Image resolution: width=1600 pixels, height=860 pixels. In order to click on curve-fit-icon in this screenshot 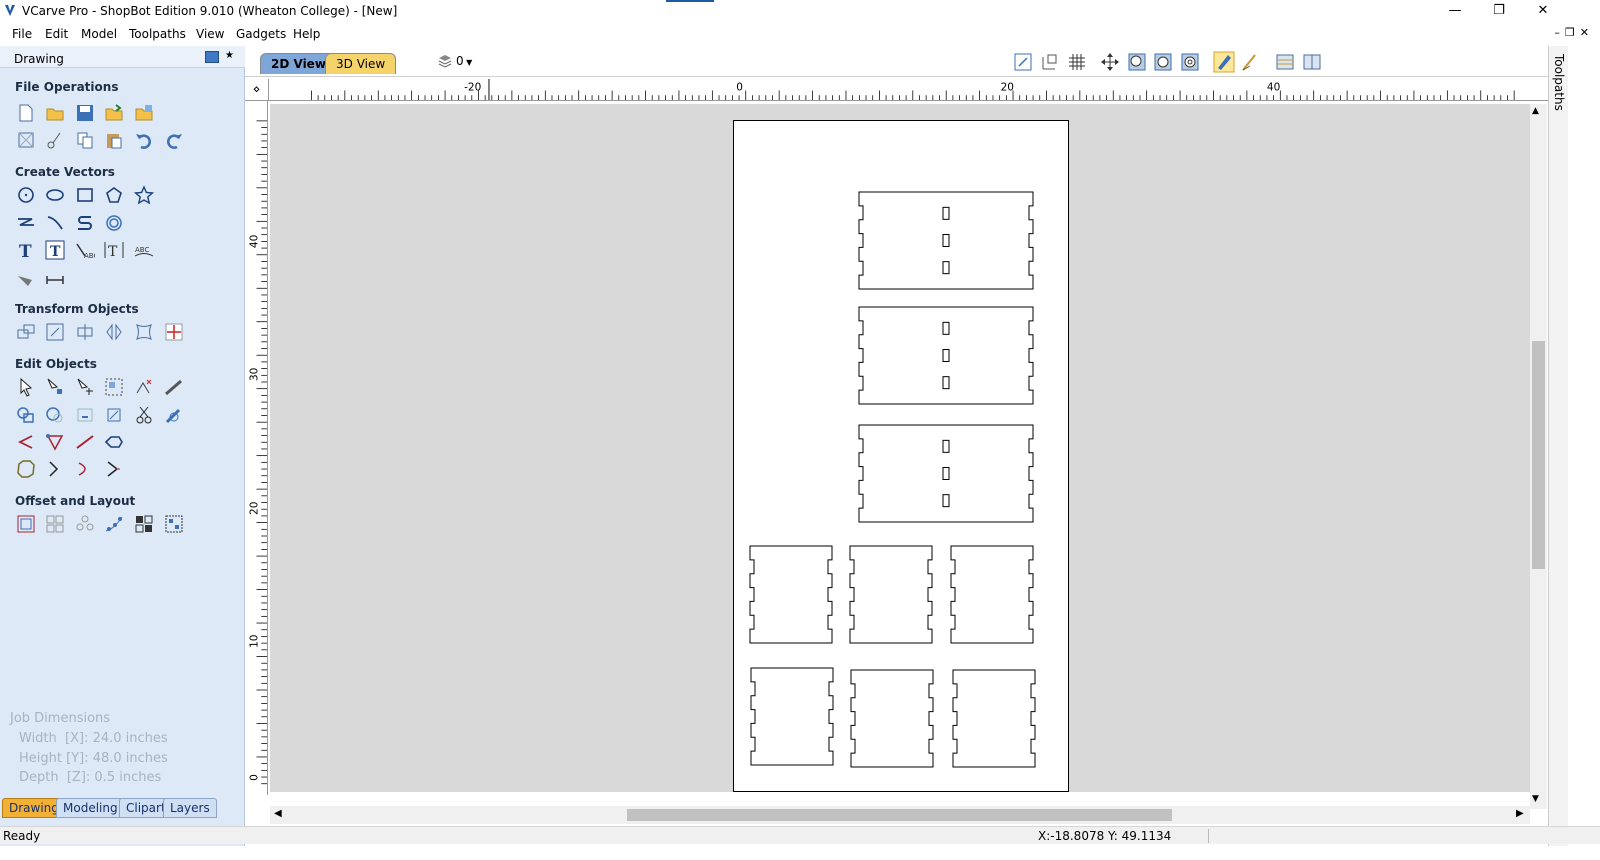, I will do `click(114, 442)`.